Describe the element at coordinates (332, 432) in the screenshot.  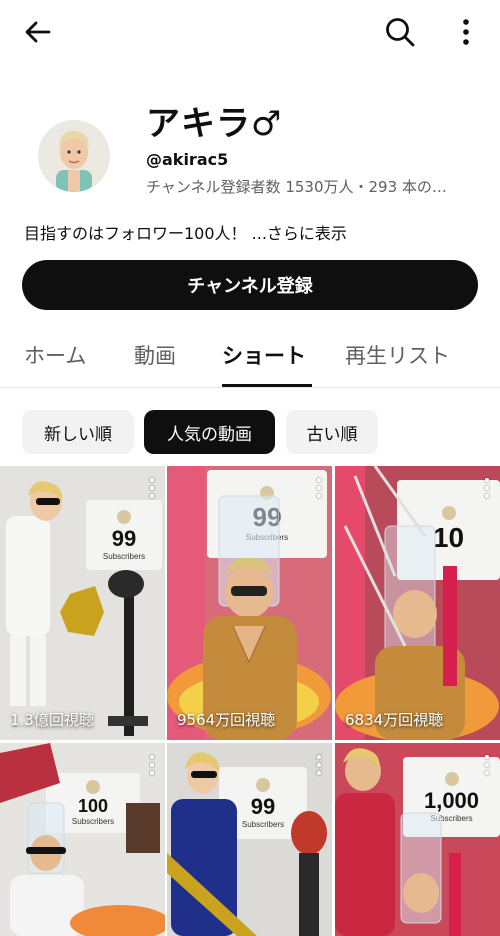
I see `chip-oldest: 古い順` at that location.